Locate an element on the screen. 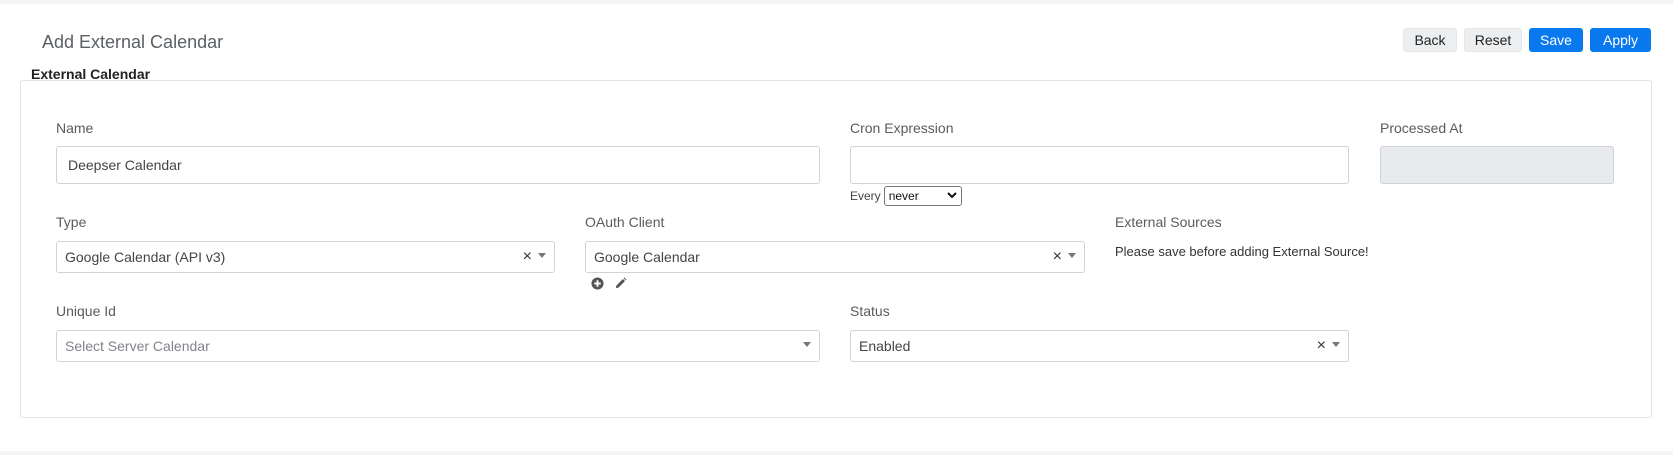 Image resolution: width=1673 pixels, height=455 pixels. toolbar: Back Reset Save Apply is located at coordinates (1527, 40).